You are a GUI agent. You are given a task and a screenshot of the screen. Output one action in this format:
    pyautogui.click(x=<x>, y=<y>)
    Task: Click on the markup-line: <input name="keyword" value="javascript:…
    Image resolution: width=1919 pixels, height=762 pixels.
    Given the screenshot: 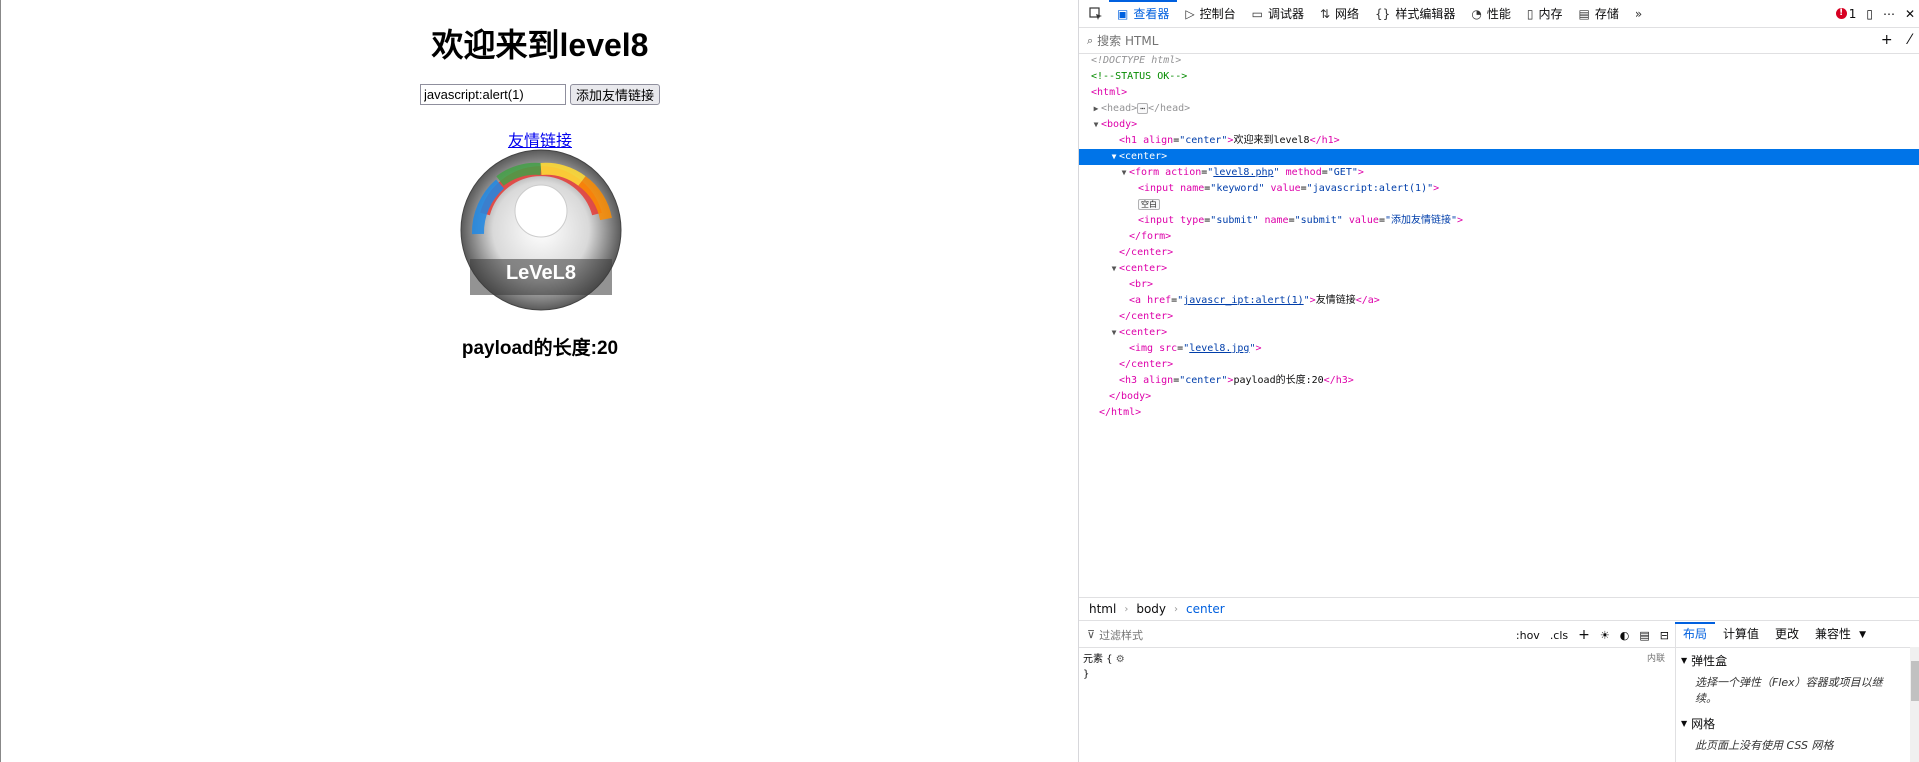 What is the action you would take?
    pyautogui.click(x=1499, y=189)
    